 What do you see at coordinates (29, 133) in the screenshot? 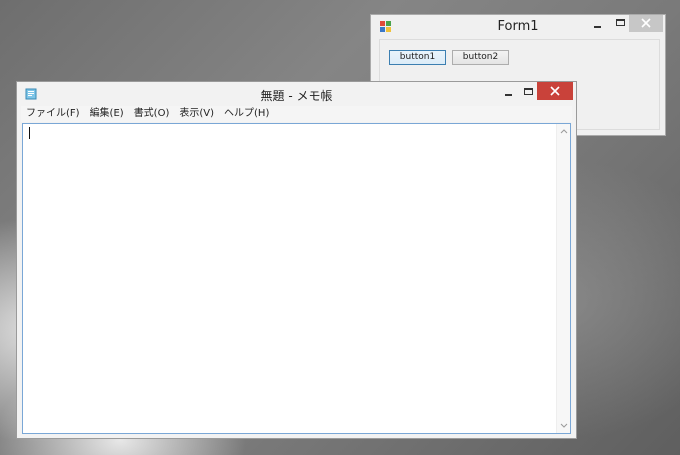
I see `text-caret` at bounding box center [29, 133].